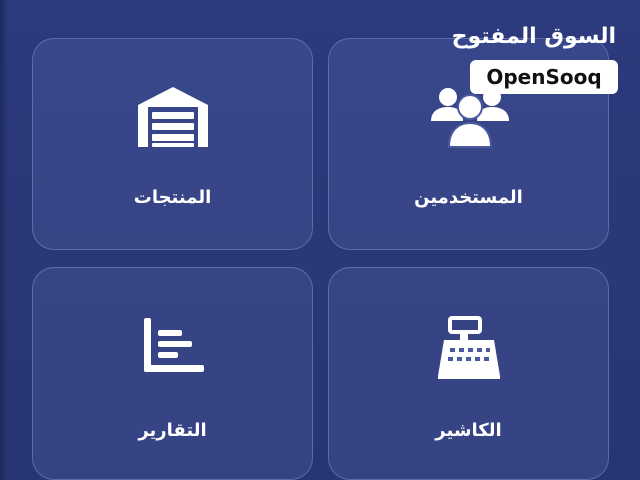 The width and height of the screenshot is (640, 480). Describe the element at coordinates (533, 36) in the screenshot. I see `watermark-arabic-text: السوق المفتوح` at that location.